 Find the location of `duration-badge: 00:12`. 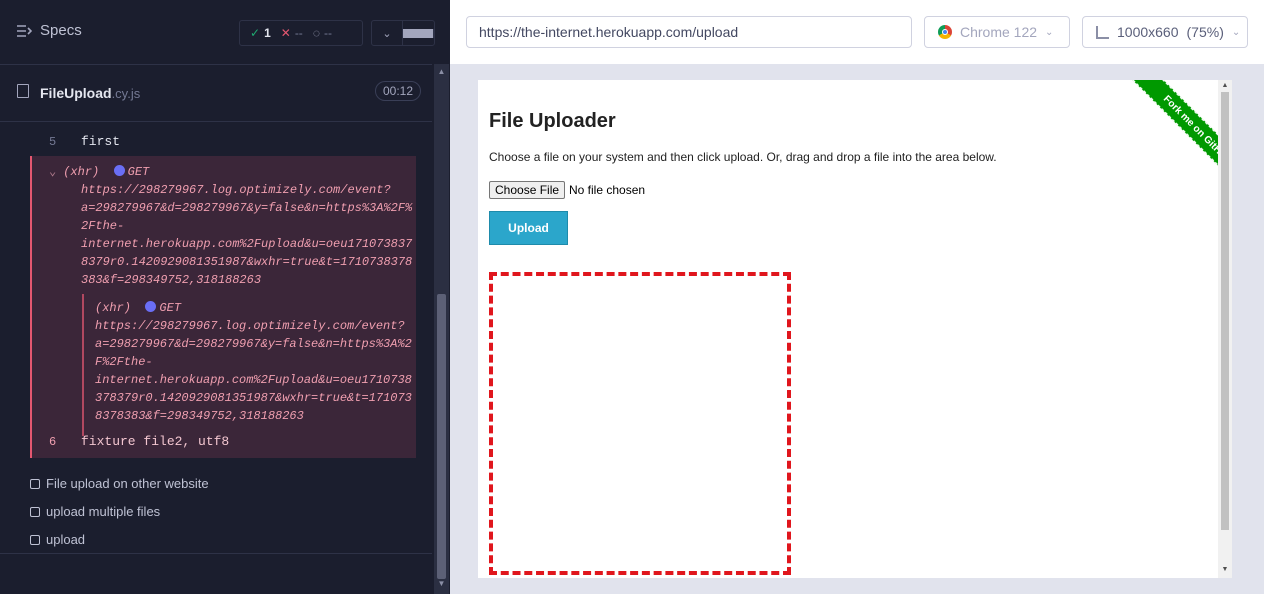

duration-badge: 00:12 is located at coordinates (398, 91).